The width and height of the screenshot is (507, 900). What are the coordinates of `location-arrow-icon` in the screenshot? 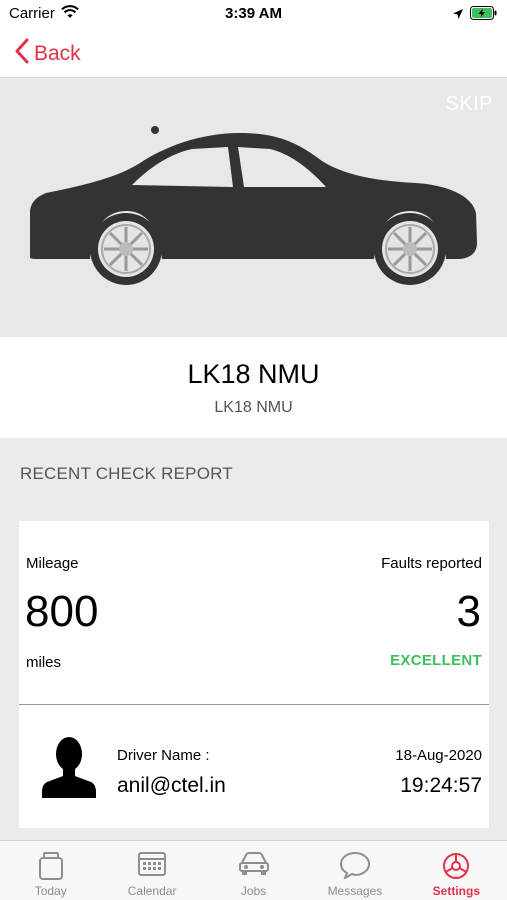 It's located at (458, 16).